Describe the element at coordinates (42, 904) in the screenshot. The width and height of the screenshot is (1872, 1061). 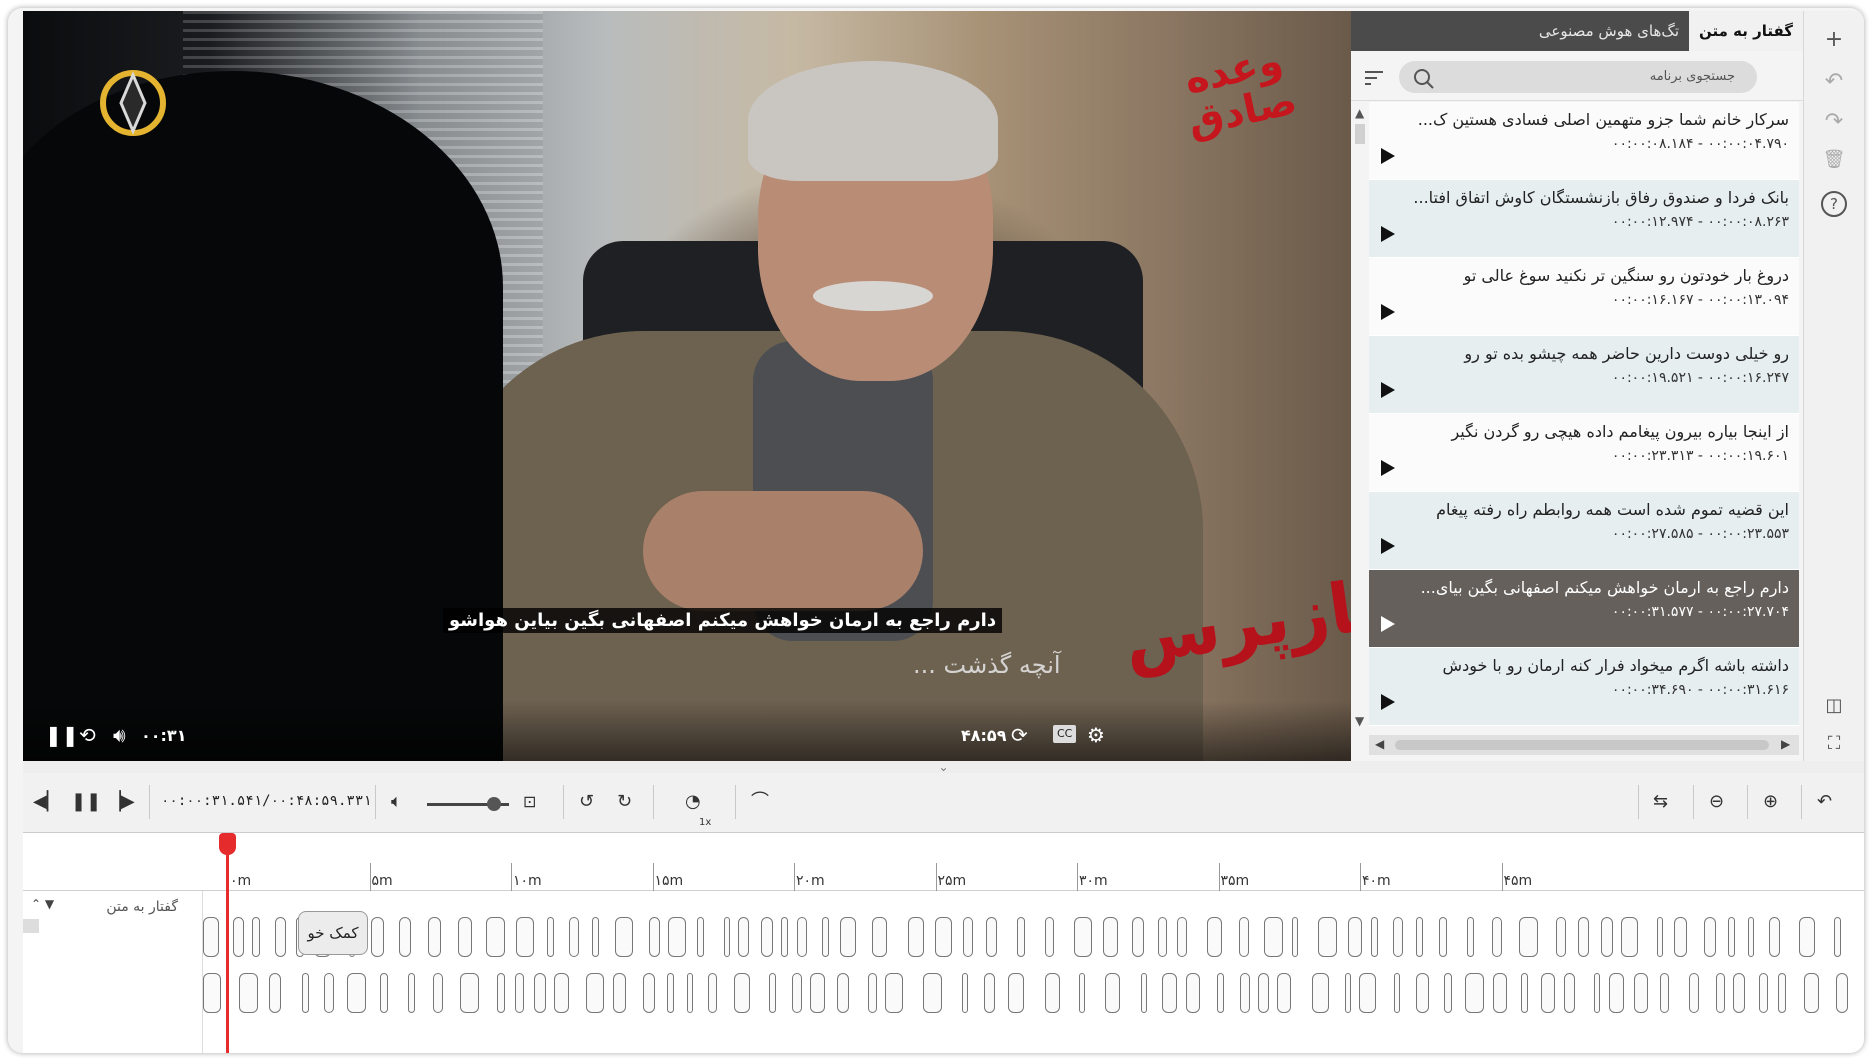
I see `collapse-icon: ⌃ ▼` at that location.